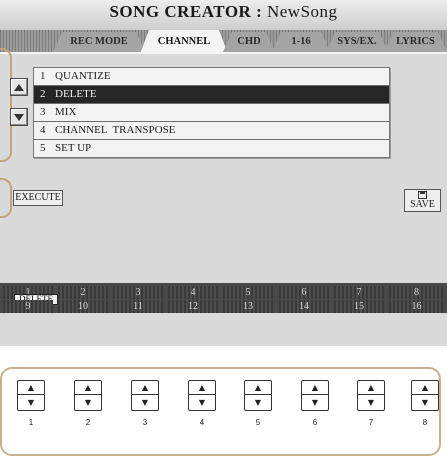  I want to click on hw-button-label: 4, so click(202, 422).